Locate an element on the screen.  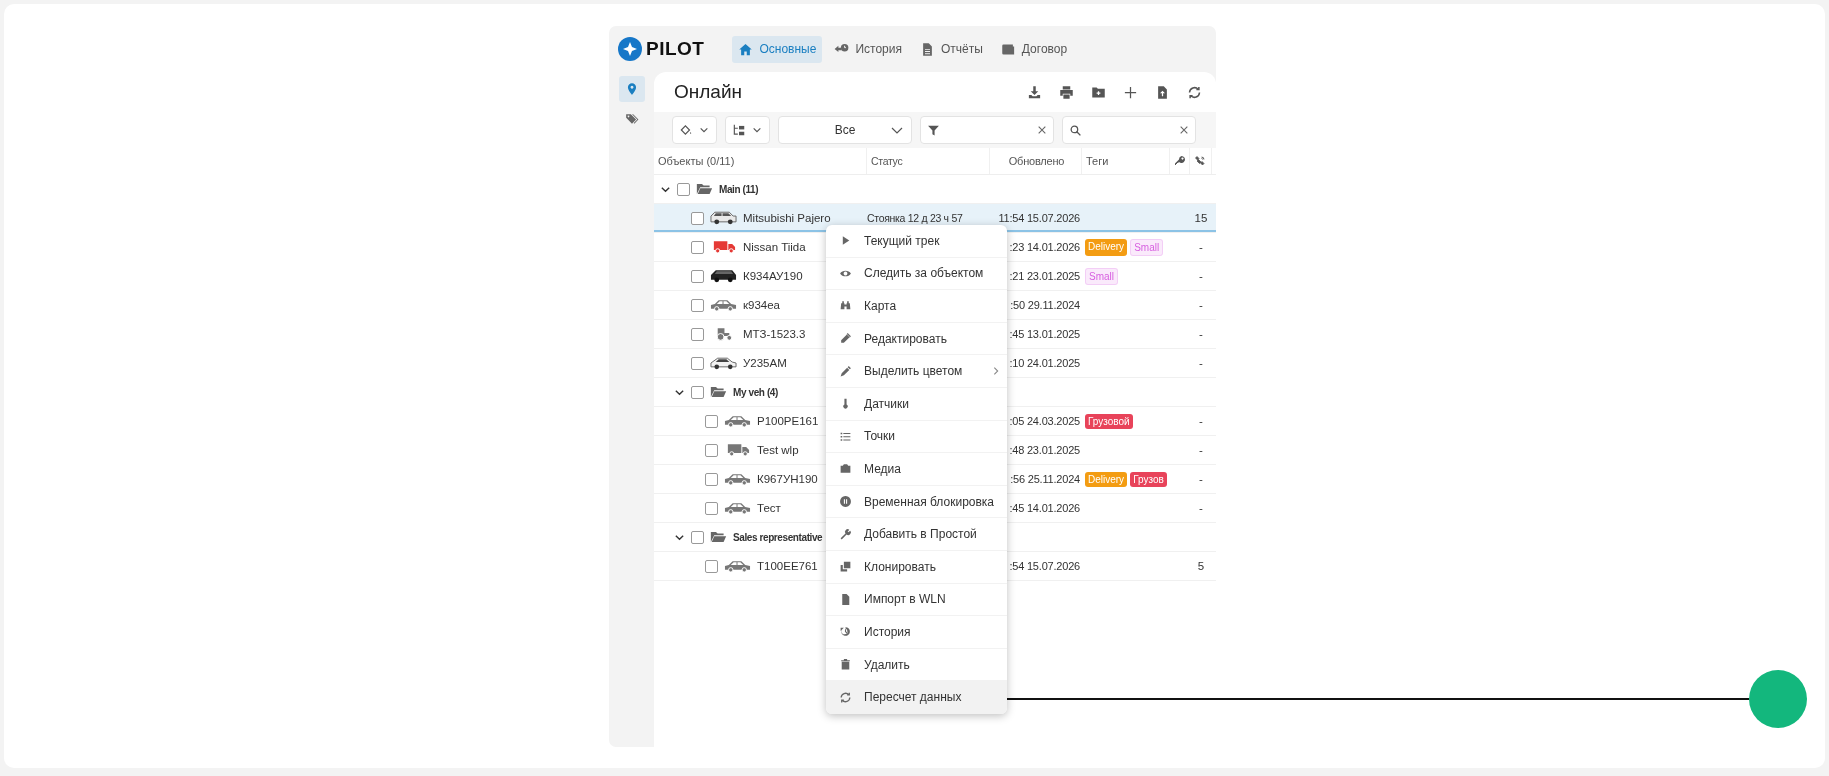
dropdown: Все is located at coordinates (845, 130).